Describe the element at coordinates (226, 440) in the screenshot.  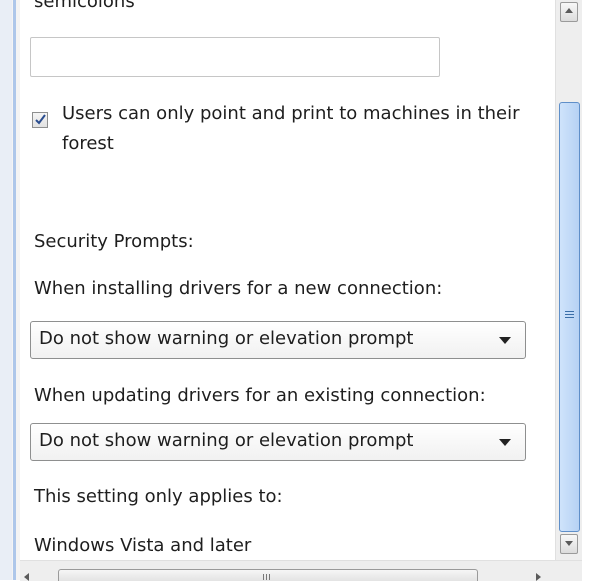
I see `update-prompt-value: Do not show warning or elevation prompt` at that location.